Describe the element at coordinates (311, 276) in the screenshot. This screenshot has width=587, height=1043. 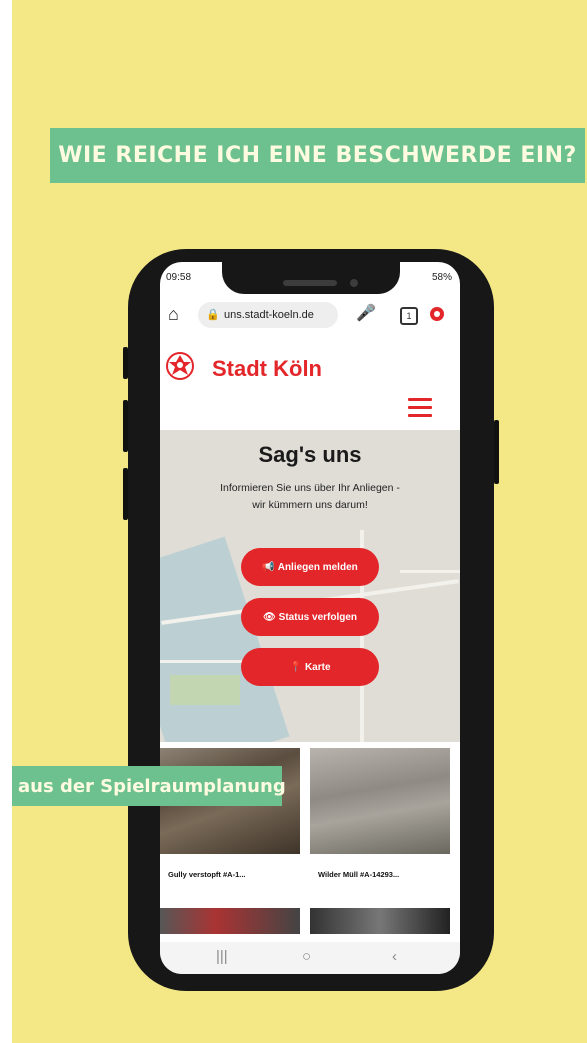
I see `phone-notch` at that location.